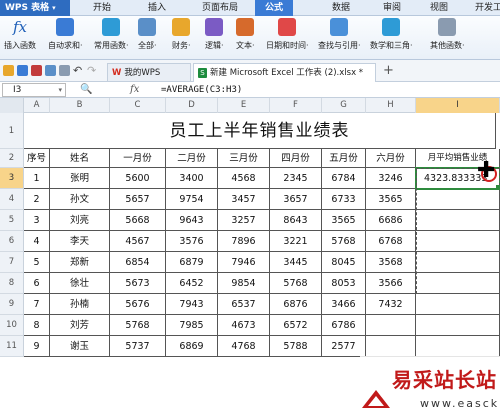  Describe the element at coordinates (12, 131) in the screenshot. I see `row-header-1: 1` at that location.